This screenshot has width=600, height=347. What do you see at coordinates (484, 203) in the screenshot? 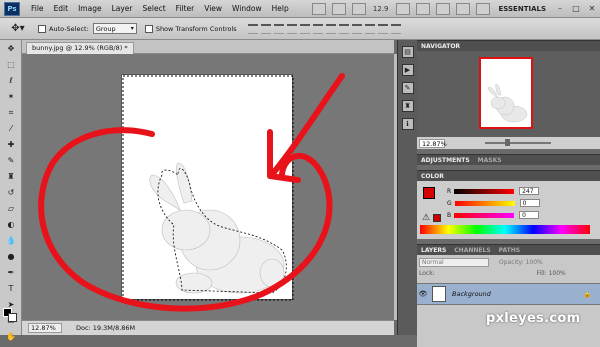
I see `green-channel-slider` at bounding box center [484, 203].